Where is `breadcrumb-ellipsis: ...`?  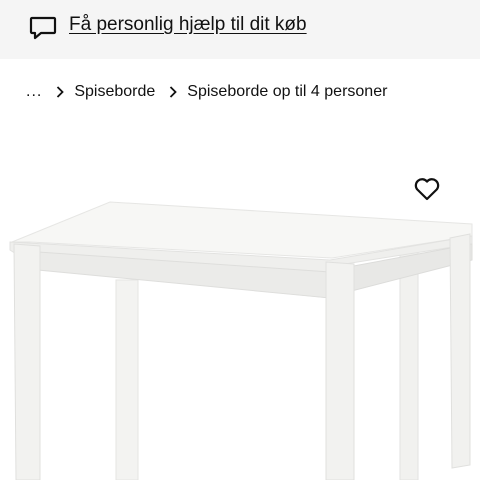 breadcrumb-ellipsis: ... is located at coordinates (34, 92).